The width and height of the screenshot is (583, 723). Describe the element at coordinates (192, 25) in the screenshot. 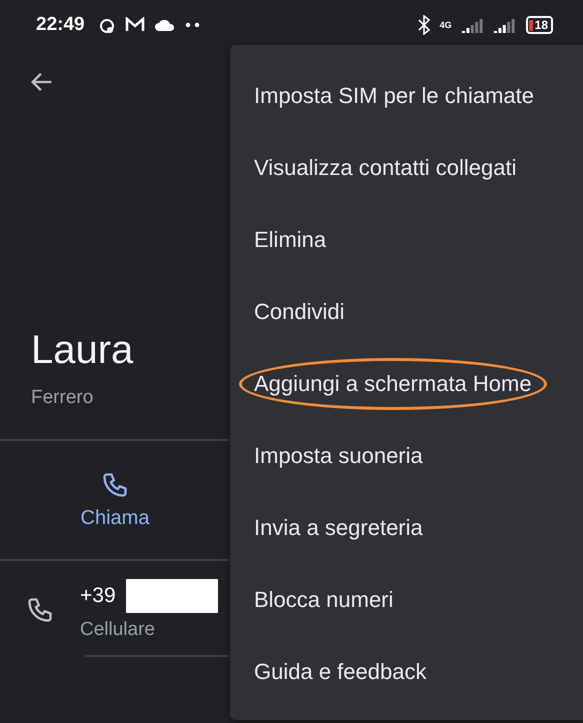

I see `more-icon` at that location.